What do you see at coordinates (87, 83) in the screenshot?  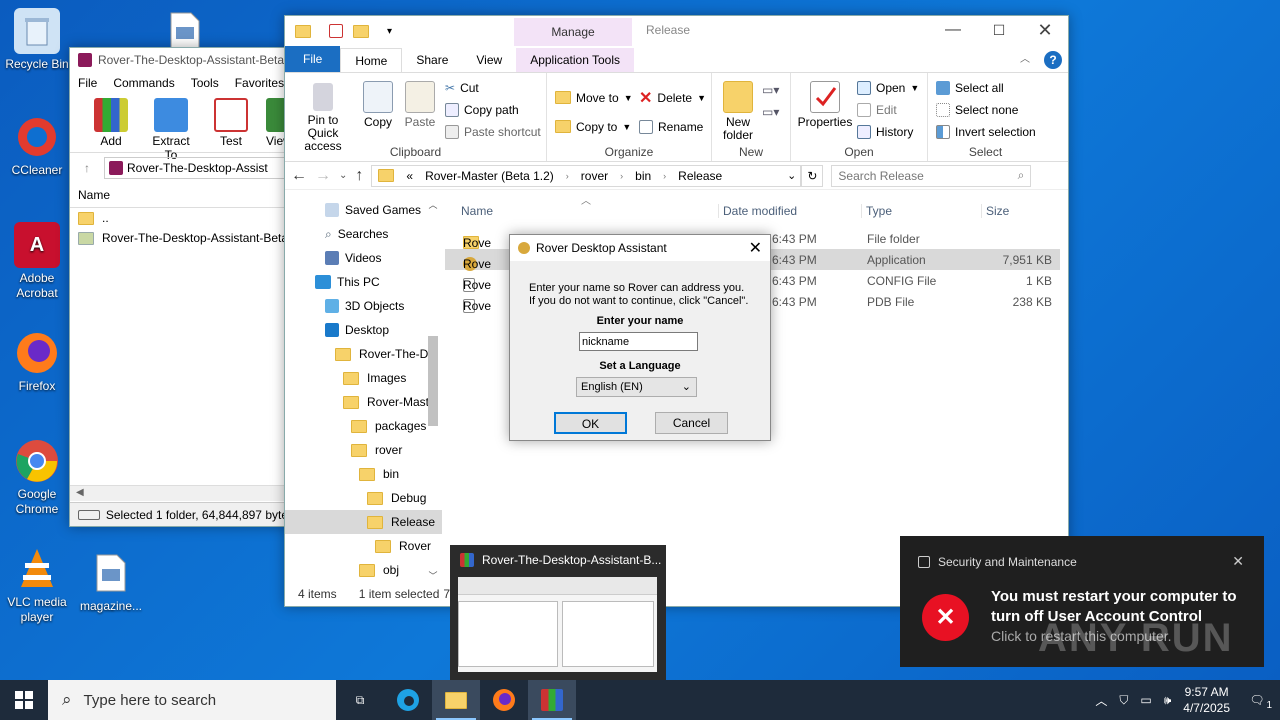 I see `menu-file: File` at bounding box center [87, 83].